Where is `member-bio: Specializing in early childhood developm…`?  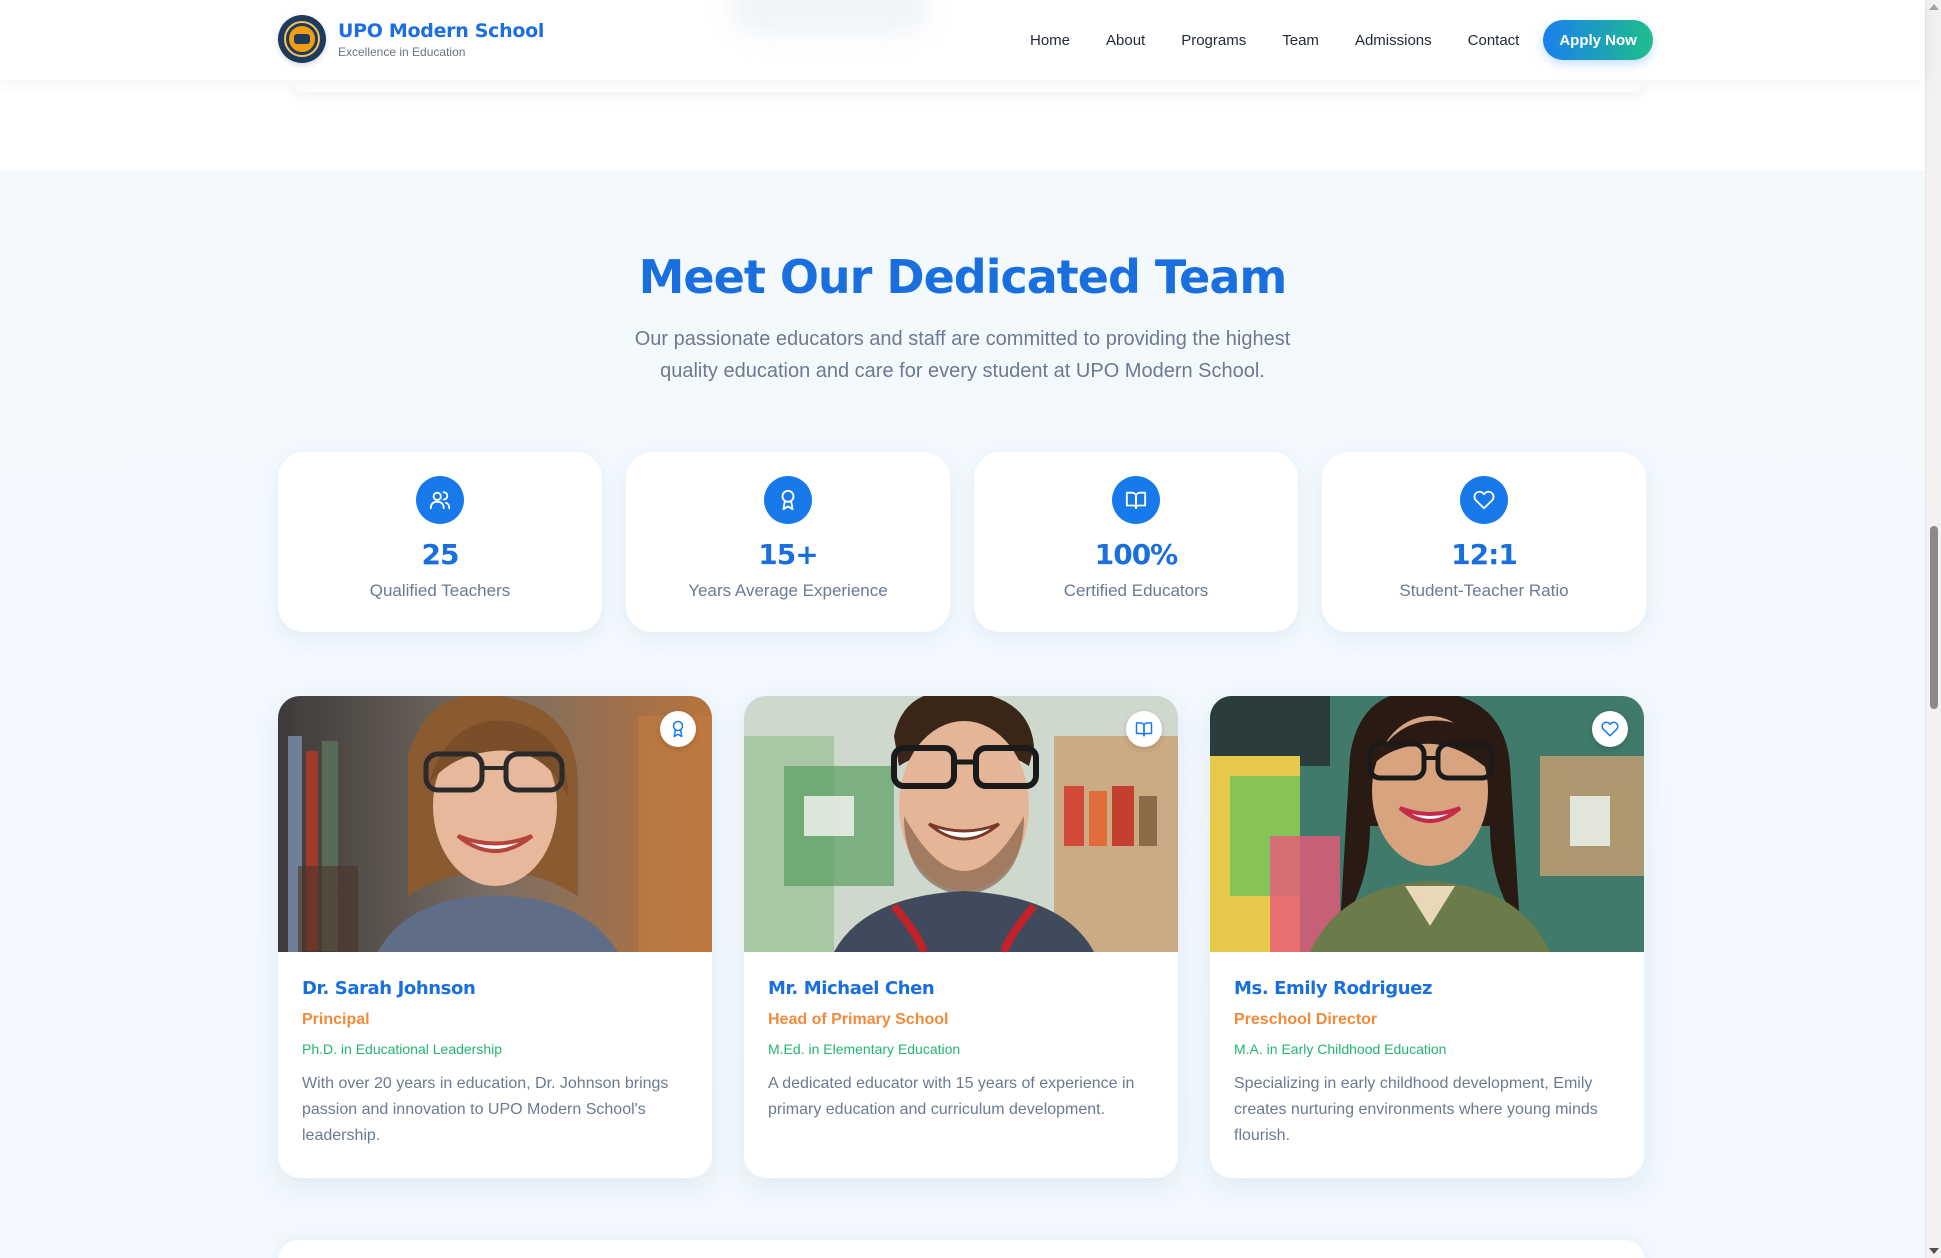
member-bio: Specializing in early childhood developm… is located at coordinates (1416, 1109).